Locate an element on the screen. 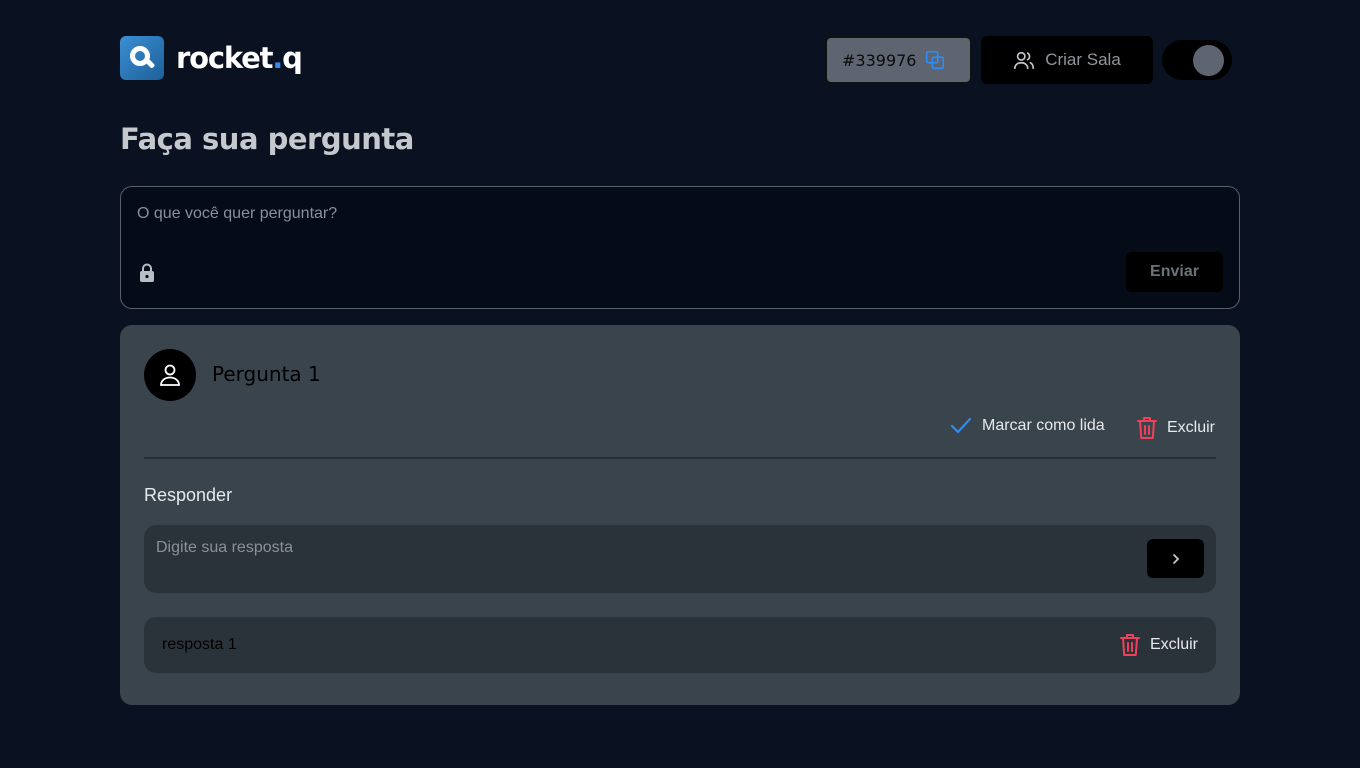 This screenshot has width=1360, height=768. reply-send-button is located at coordinates (1175, 558).